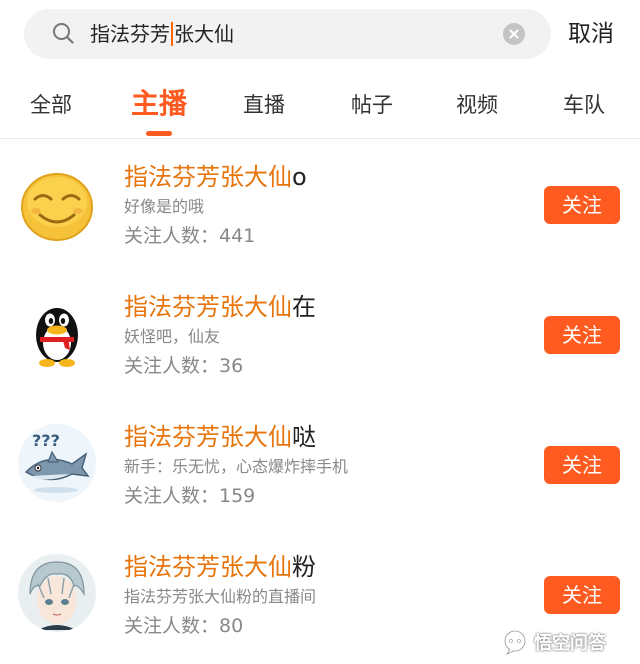 This screenshot has height=664, width=640. Describe the element at coordinates (184, 626) in the screenshot. I see `follower-count: 关注人数：80` at that location.